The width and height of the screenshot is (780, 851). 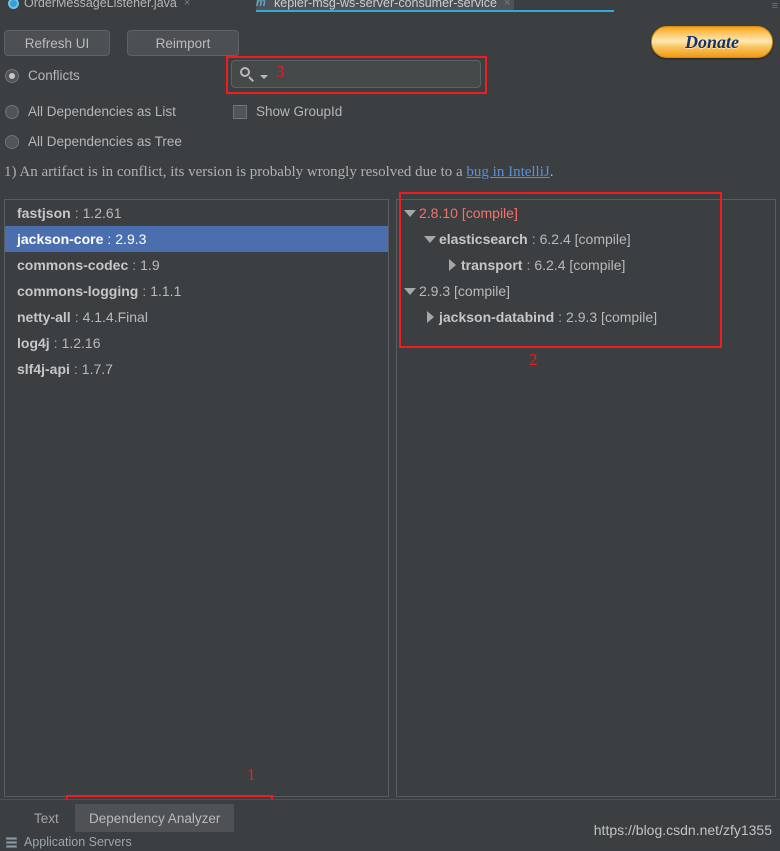 What do you see at coordinates (240, 111) in the screenshot?
I see `checkbox-indicator` at bounding box center [240, 111].